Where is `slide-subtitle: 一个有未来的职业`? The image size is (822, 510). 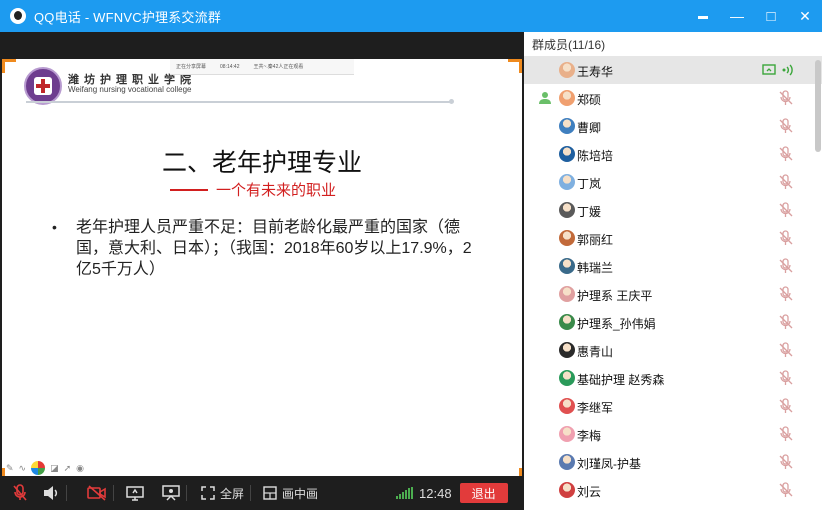
slide-subtitle: 一个有未来的职业 is located at coordinates (253, 189).